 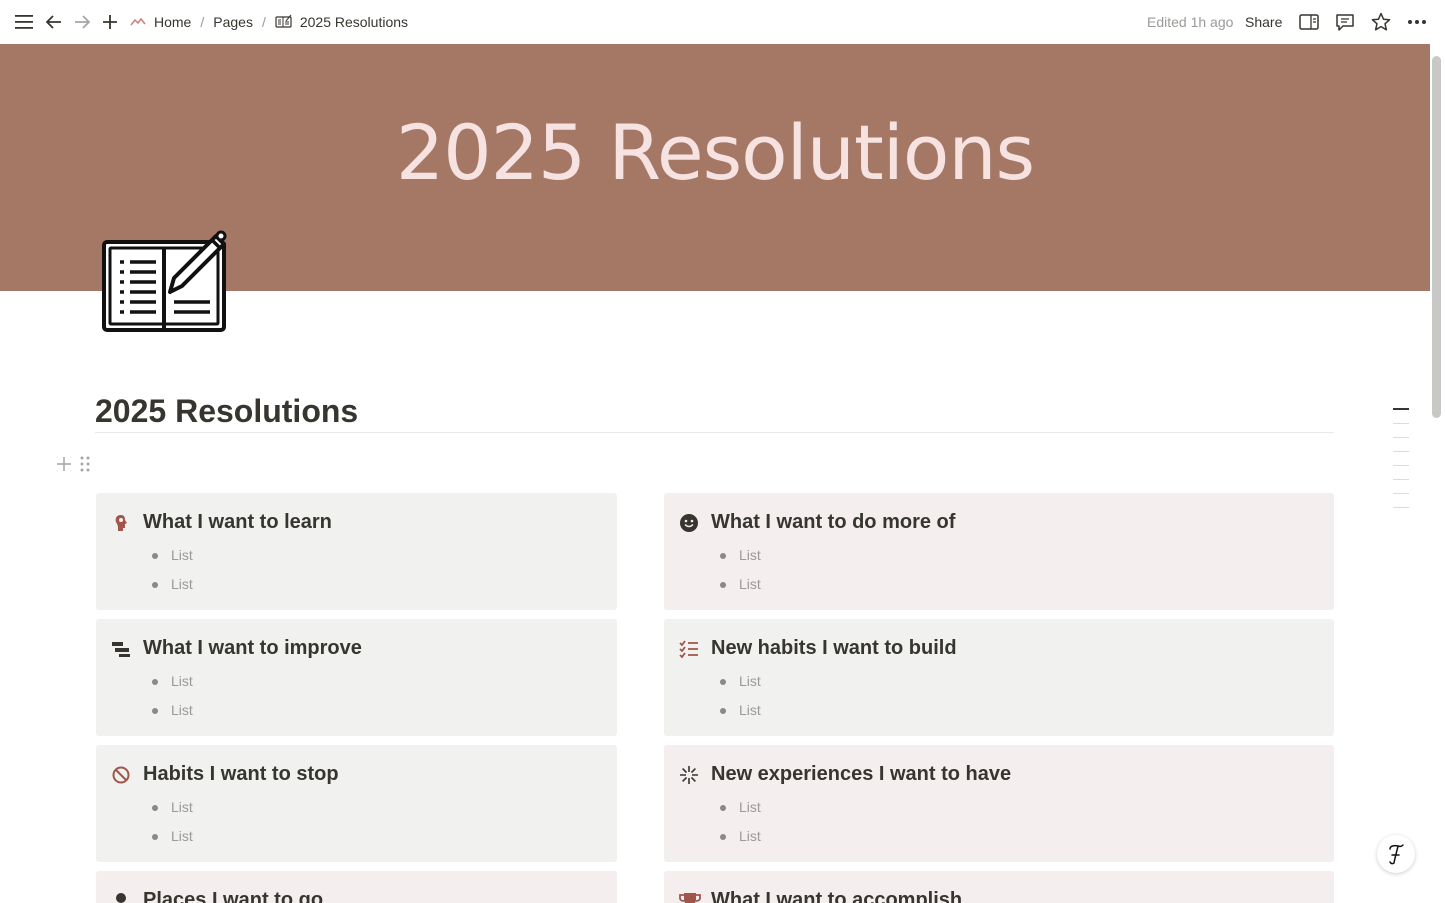 What do you see at coordinates (82, 22) in the screenshot?
I see `forward-arrow-icon` at bounding box center [82, 22].